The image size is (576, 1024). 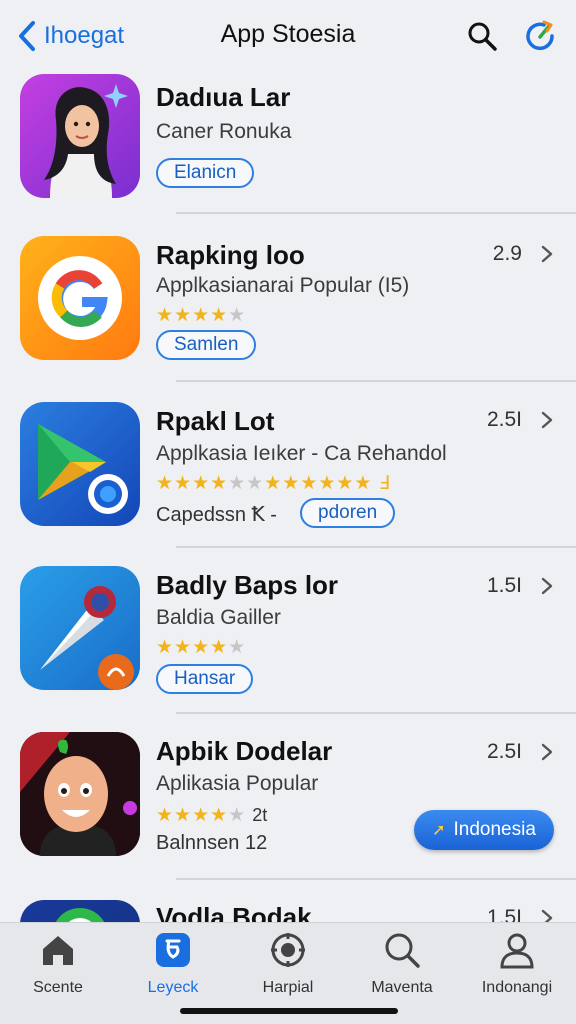 What do you see at coordinates (247, 585) in the screenshot?
I see `app-name: Badly Baps lor` at bounding box center [247, 585].